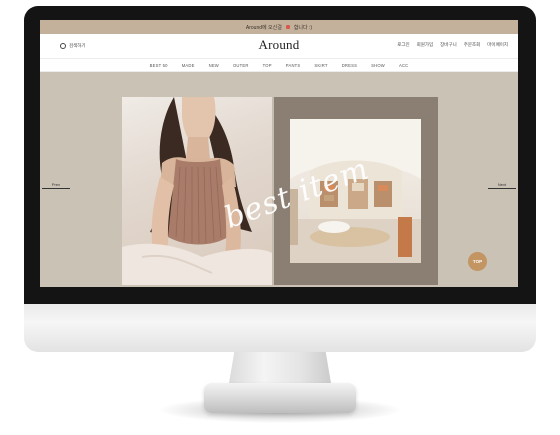 The image size is (560, 435). What do you see at coordinates (472, 45) in the screenshot?
I see `order-lookup-link: 주문조회` at bounding box center [472, 45].